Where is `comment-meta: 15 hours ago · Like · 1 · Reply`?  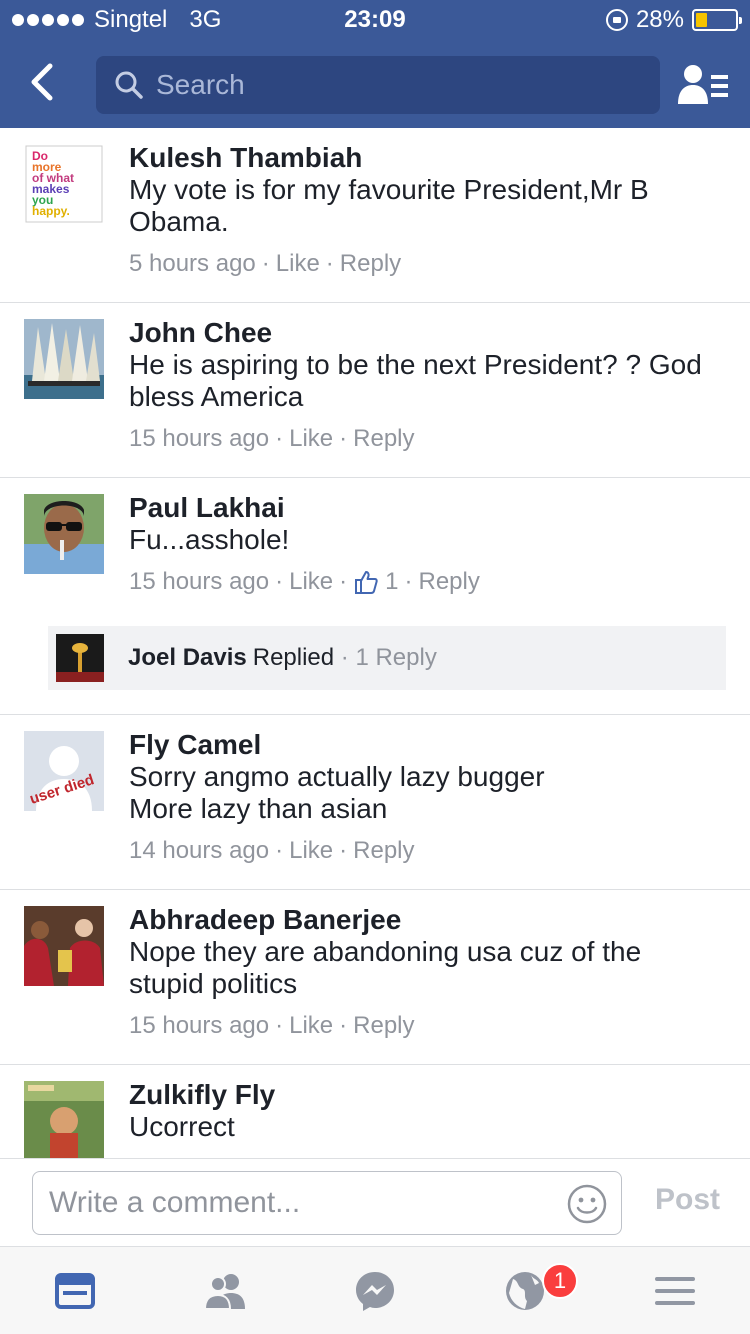
comment-meta: 15 hours ago · Like · 1 · Reply is located at coordinates (427, 582).